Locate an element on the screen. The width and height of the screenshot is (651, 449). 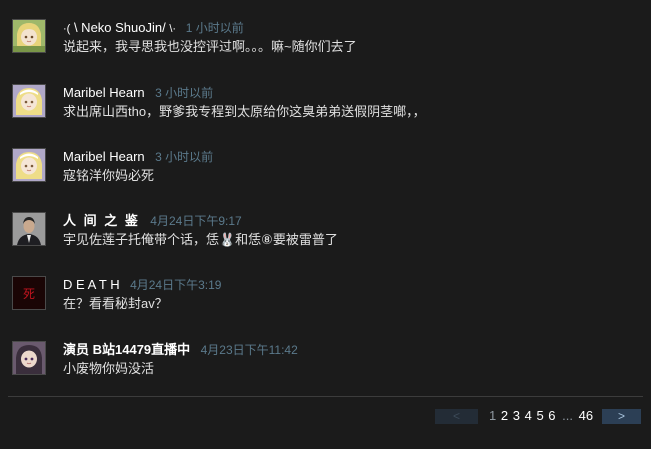
comment-author: 人 间 之 鉴 is located at coordinates (101, 220).